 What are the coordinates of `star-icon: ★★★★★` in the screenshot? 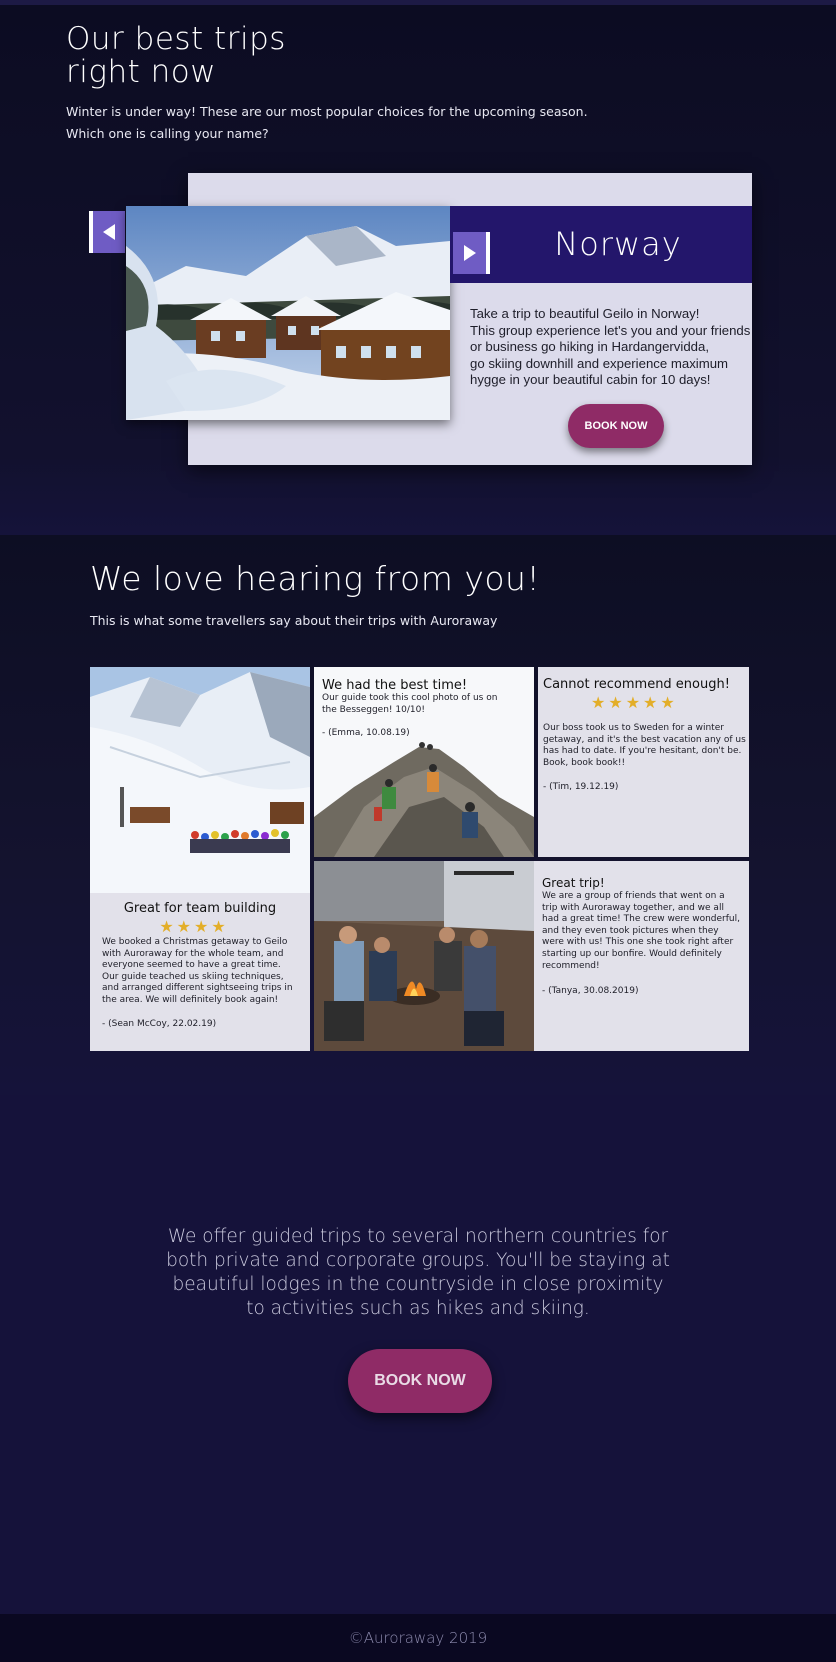 It's located at (634, 702).